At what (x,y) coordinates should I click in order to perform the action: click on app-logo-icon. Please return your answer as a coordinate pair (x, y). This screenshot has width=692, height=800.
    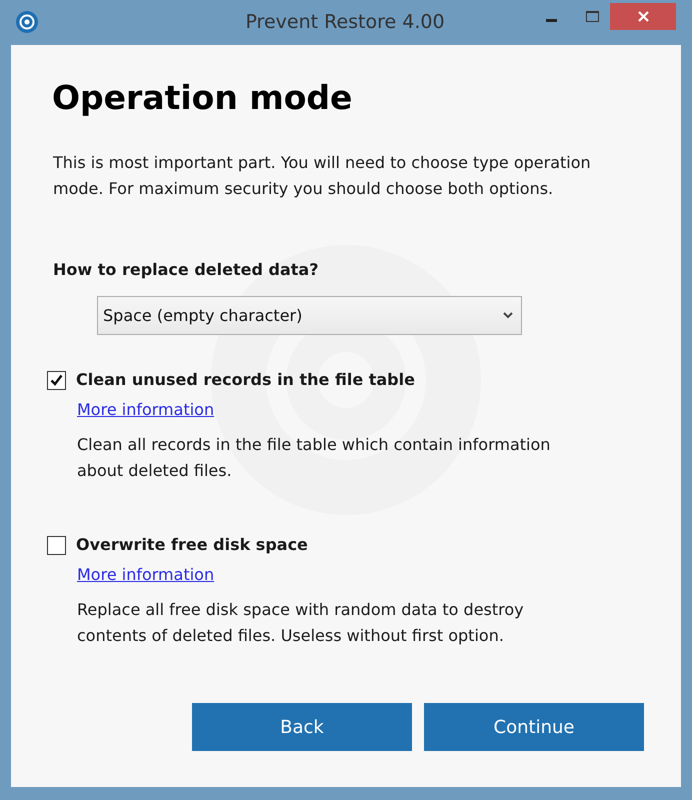
    Looking at the image, I should click on (27, 22).